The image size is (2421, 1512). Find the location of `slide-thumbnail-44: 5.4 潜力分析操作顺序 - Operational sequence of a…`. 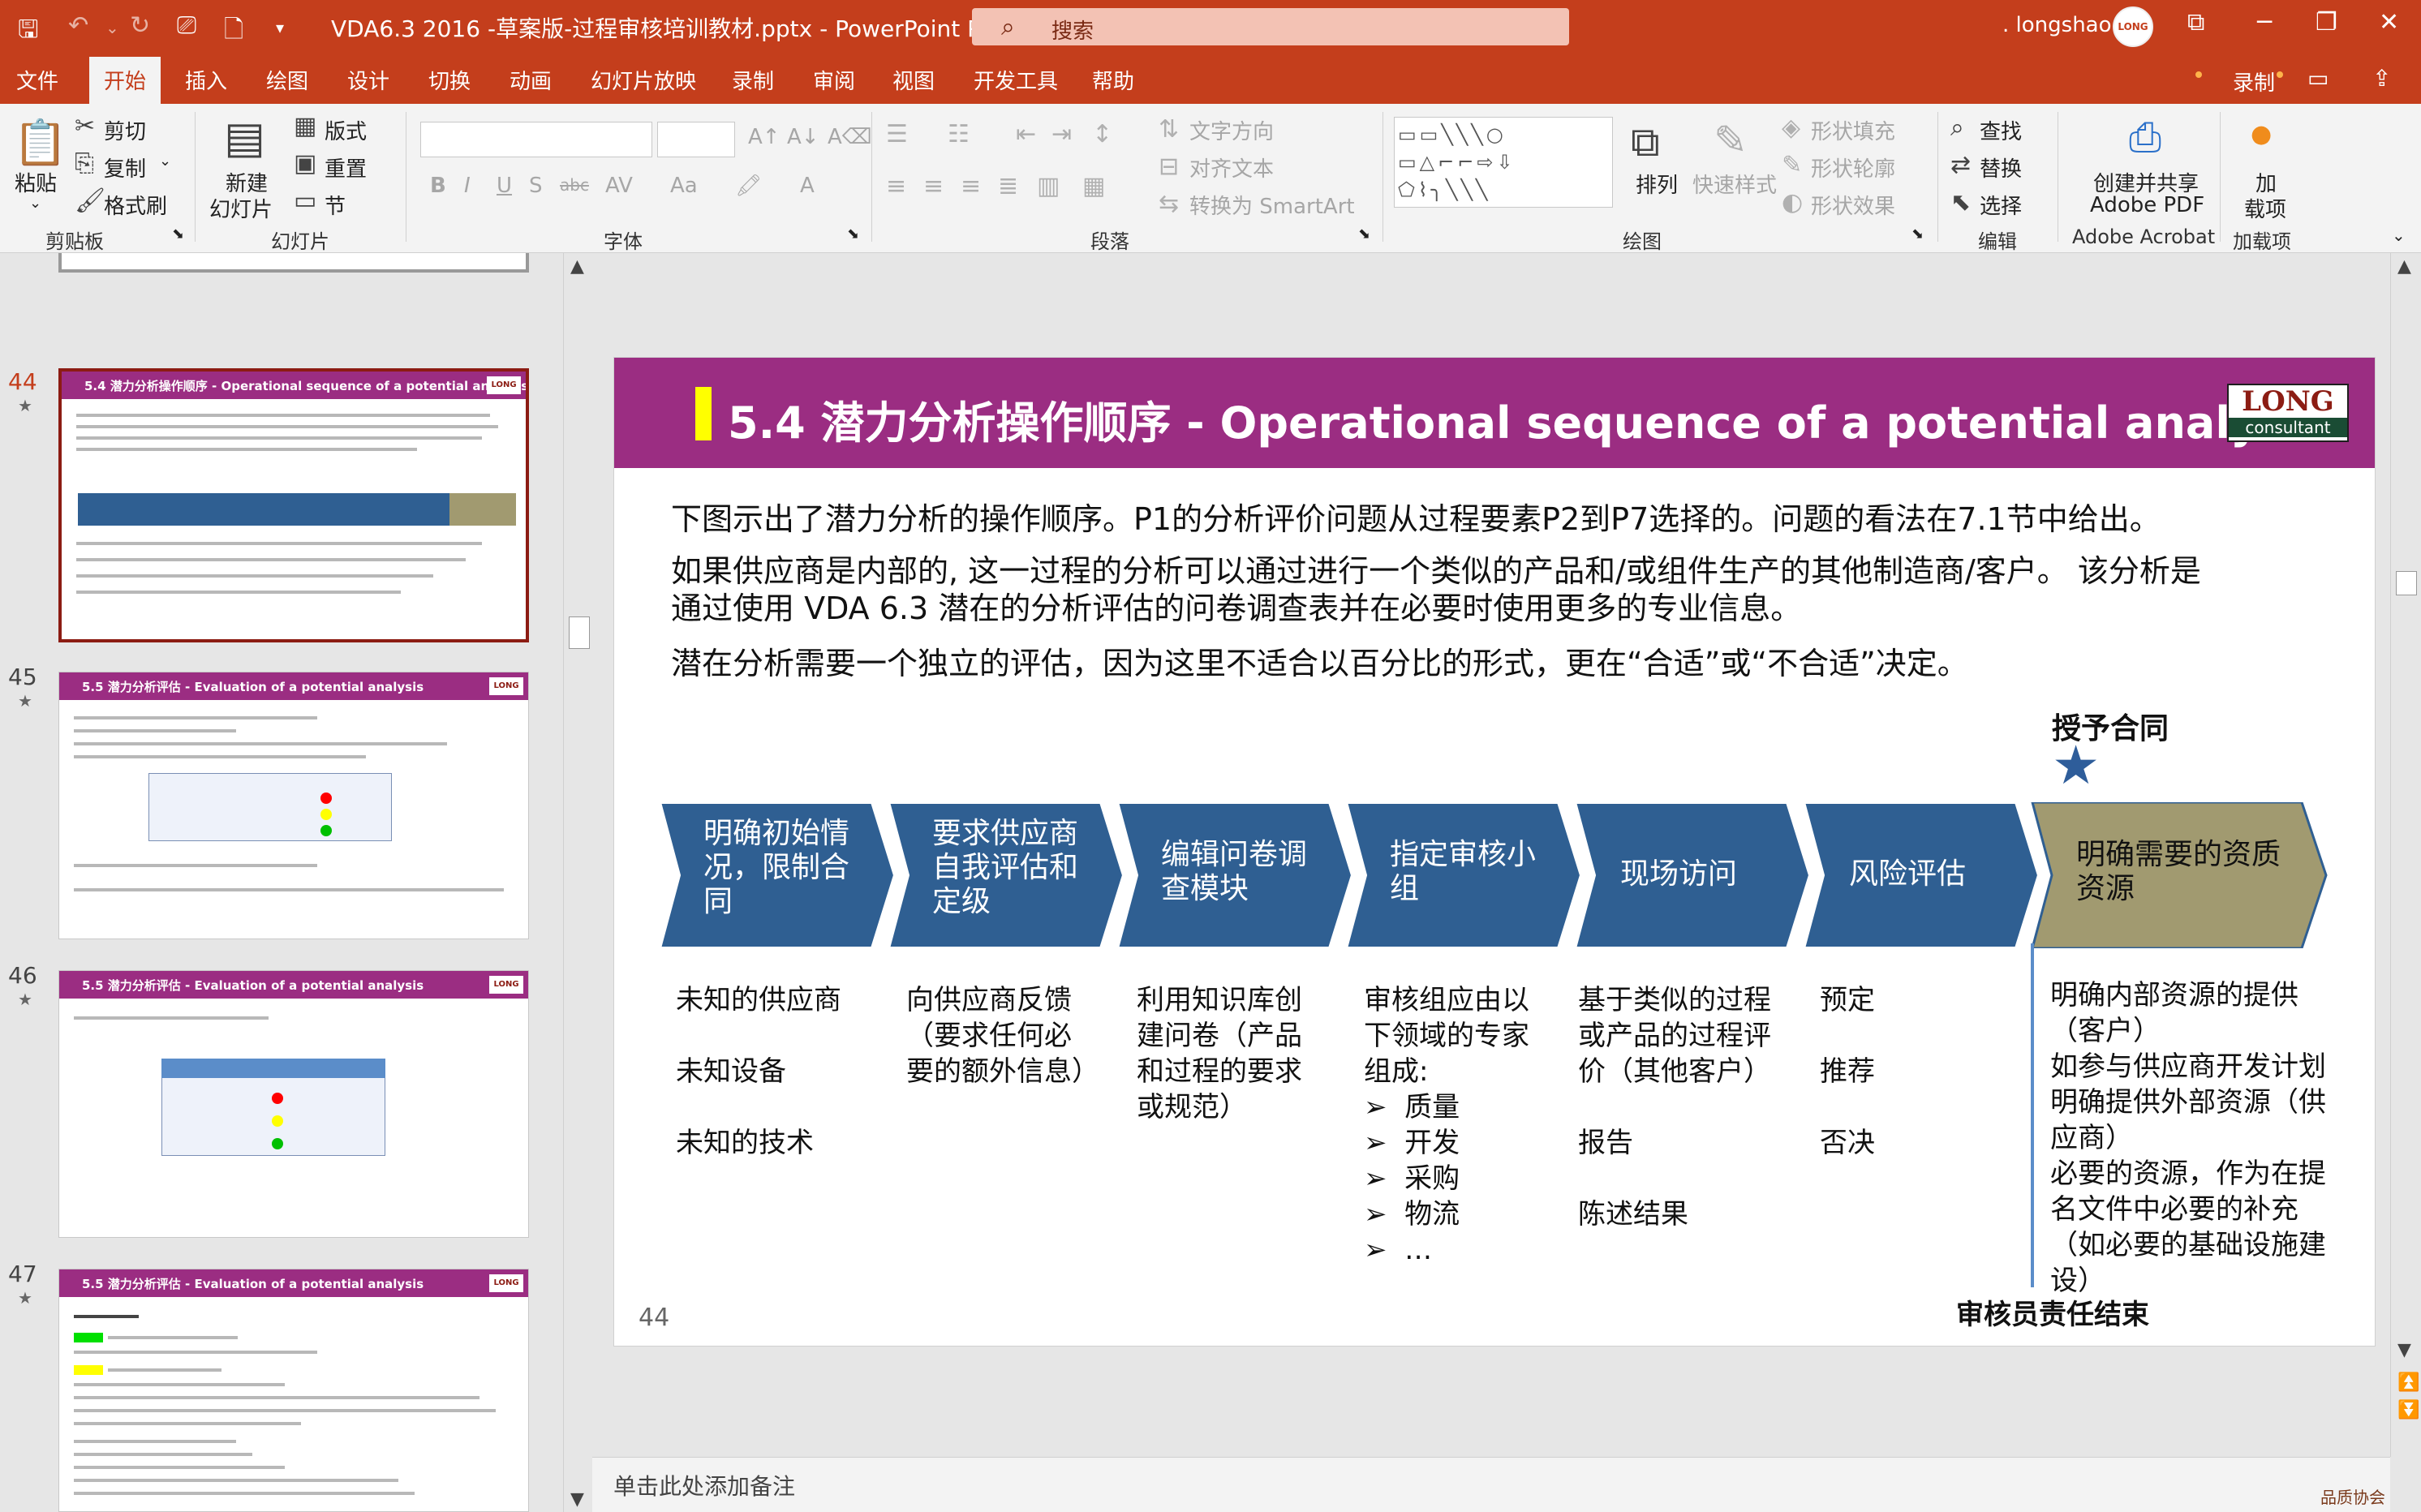

slide-thumbnail-44: 5.4 潜力分析操作顺序 - Operational sequence of a… is located at coordinates (294, 505).